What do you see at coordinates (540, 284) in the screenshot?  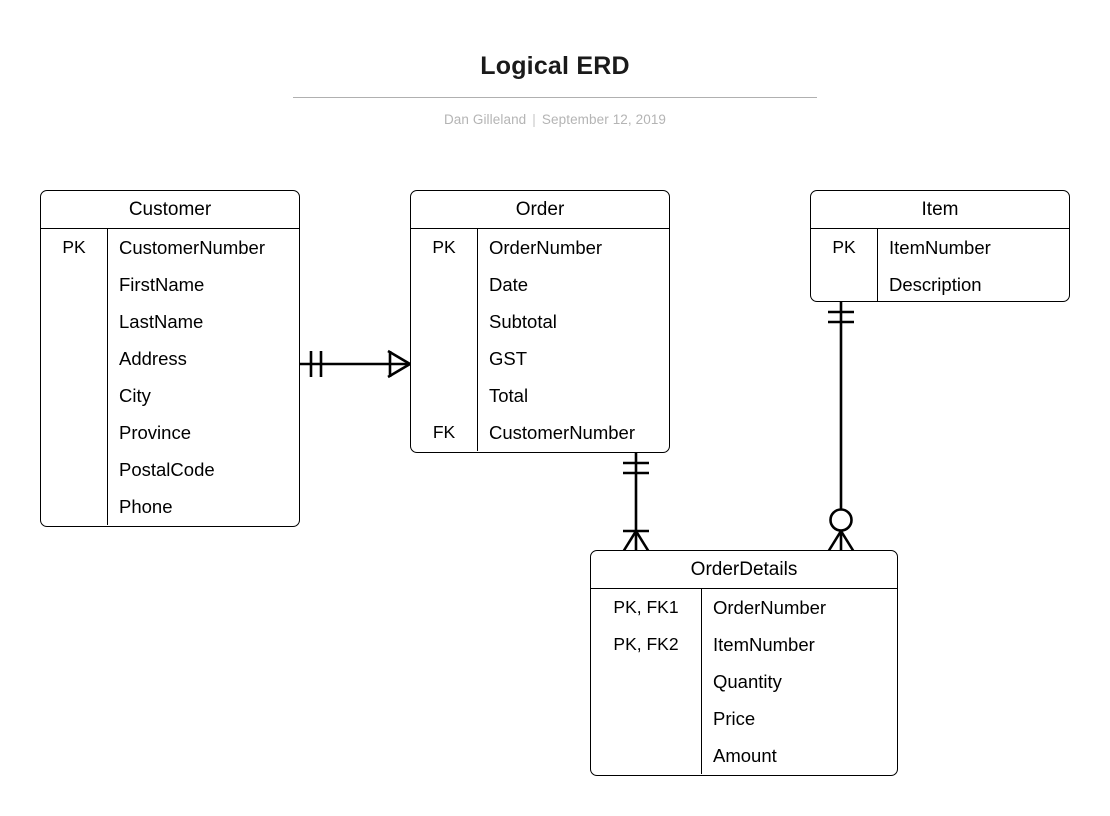 I see `attribute-row: Date` at bounding box center [540, 284].